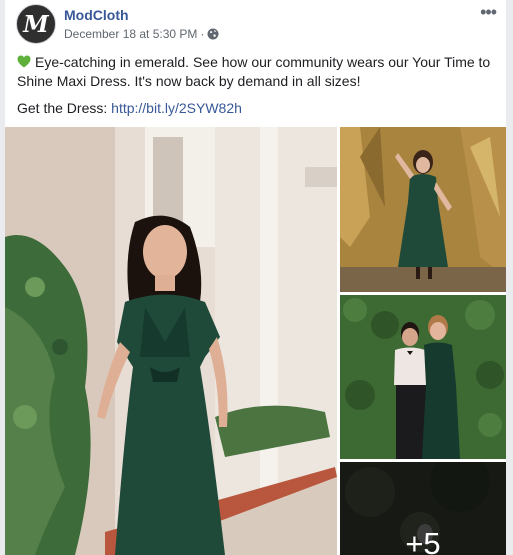 The height and width of the screenshot is (555, 513). I want to click on thumbnail-1-image, so click(423, 209).